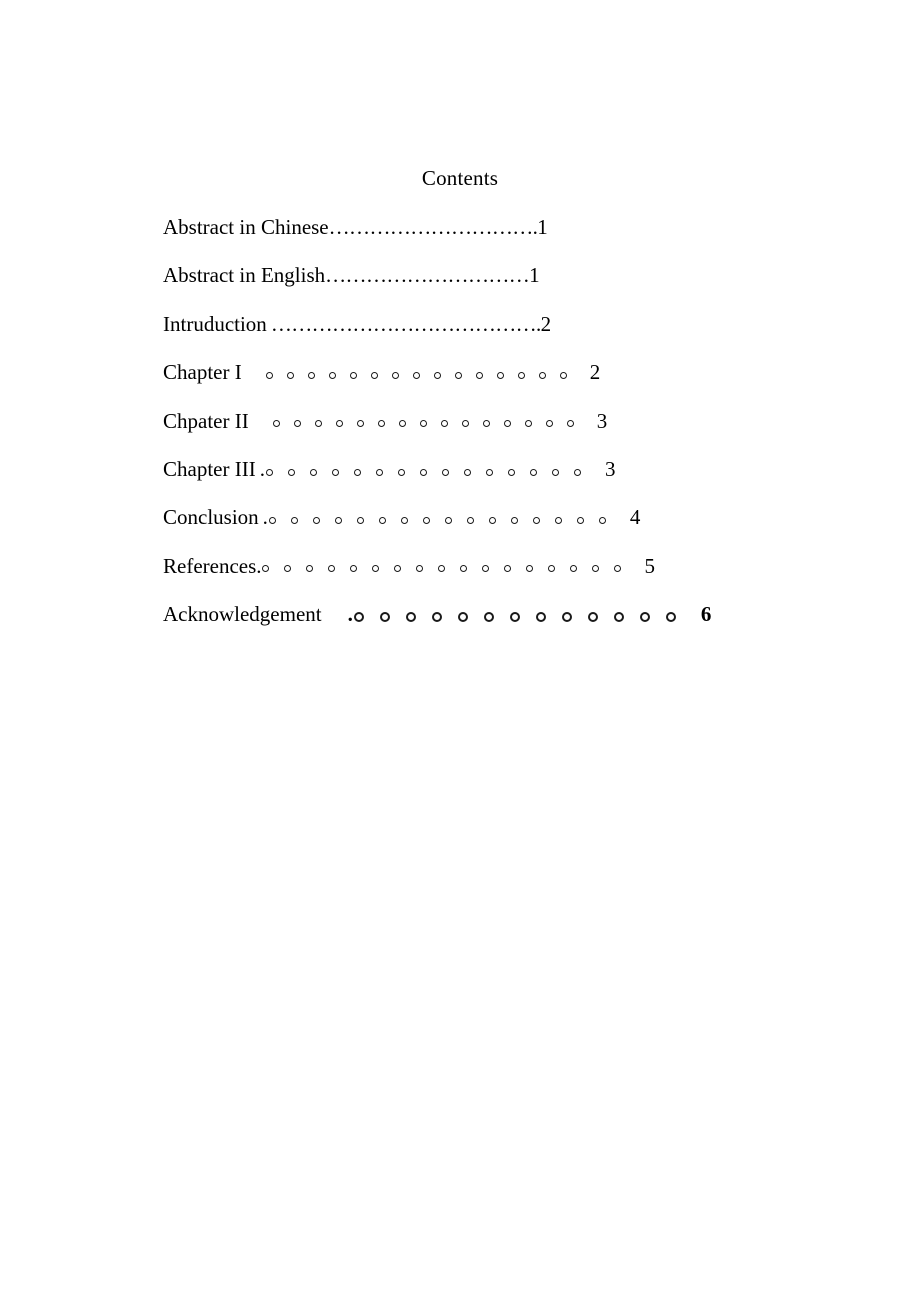 Image resolution: width=920 pixels, height=1302 pixels. What do you see at coordinates (635, 517) in the screenshot?
I see `toc-entry-page-number: 4` at bounding box center [635, 517].